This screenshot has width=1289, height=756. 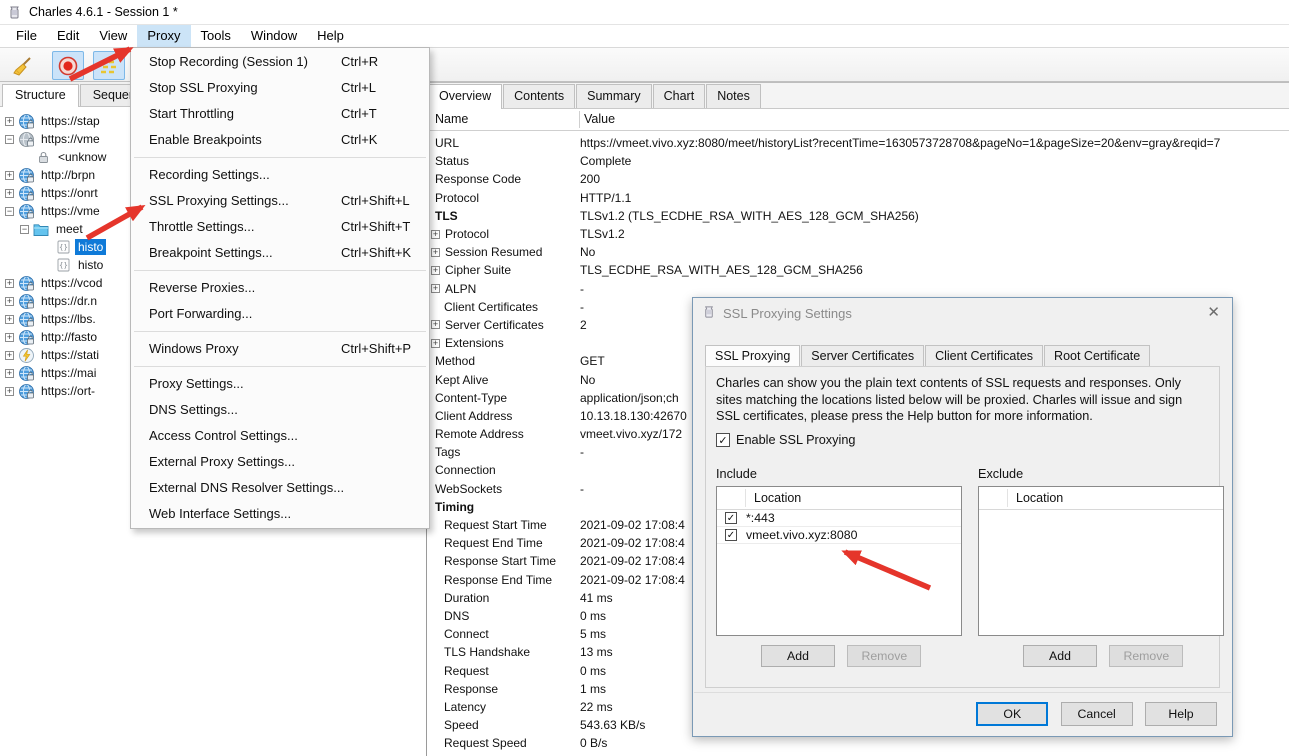 I want to click on menubar-item-edit: Edit, so click(x=68, y=36).